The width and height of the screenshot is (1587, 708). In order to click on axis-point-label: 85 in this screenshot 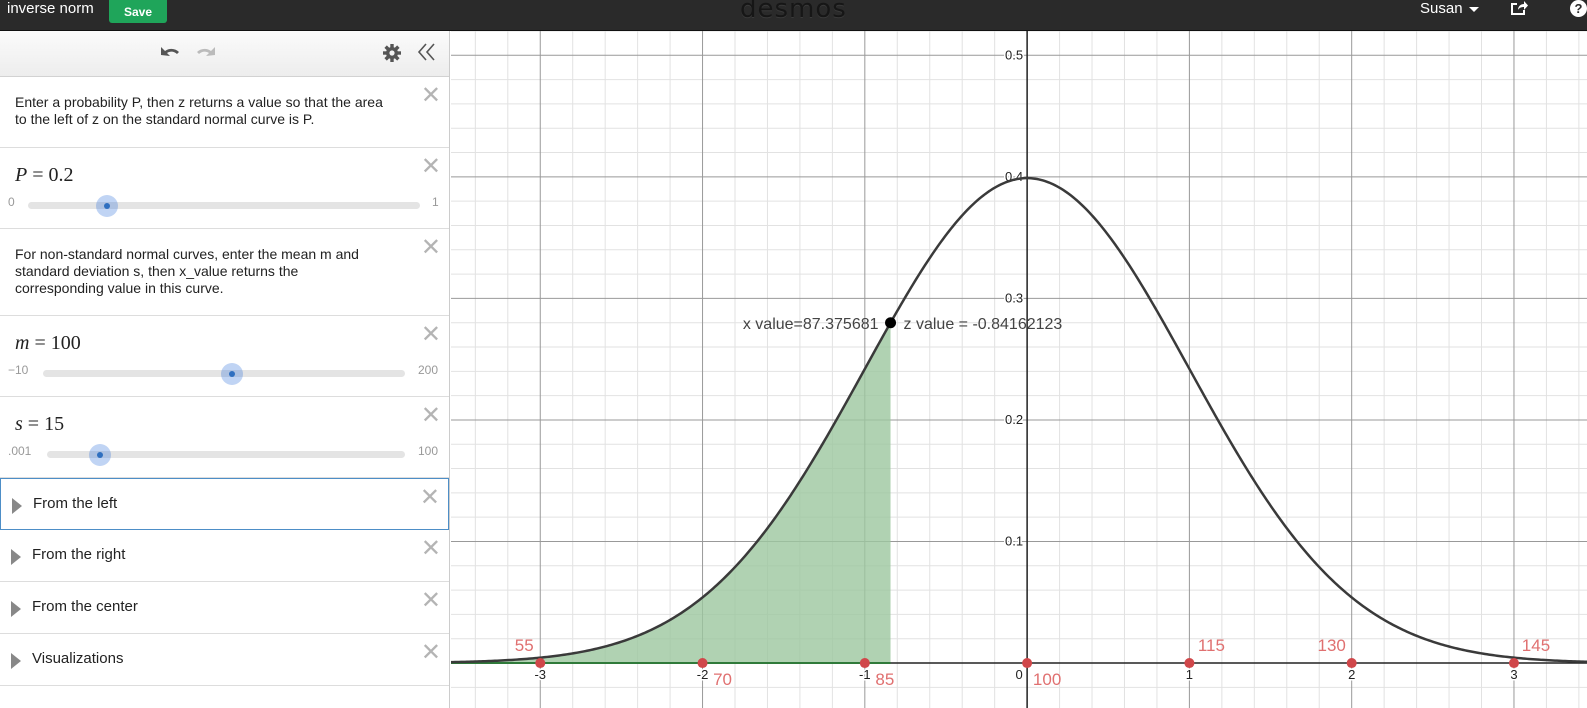, I will do `click(884, 679)`.